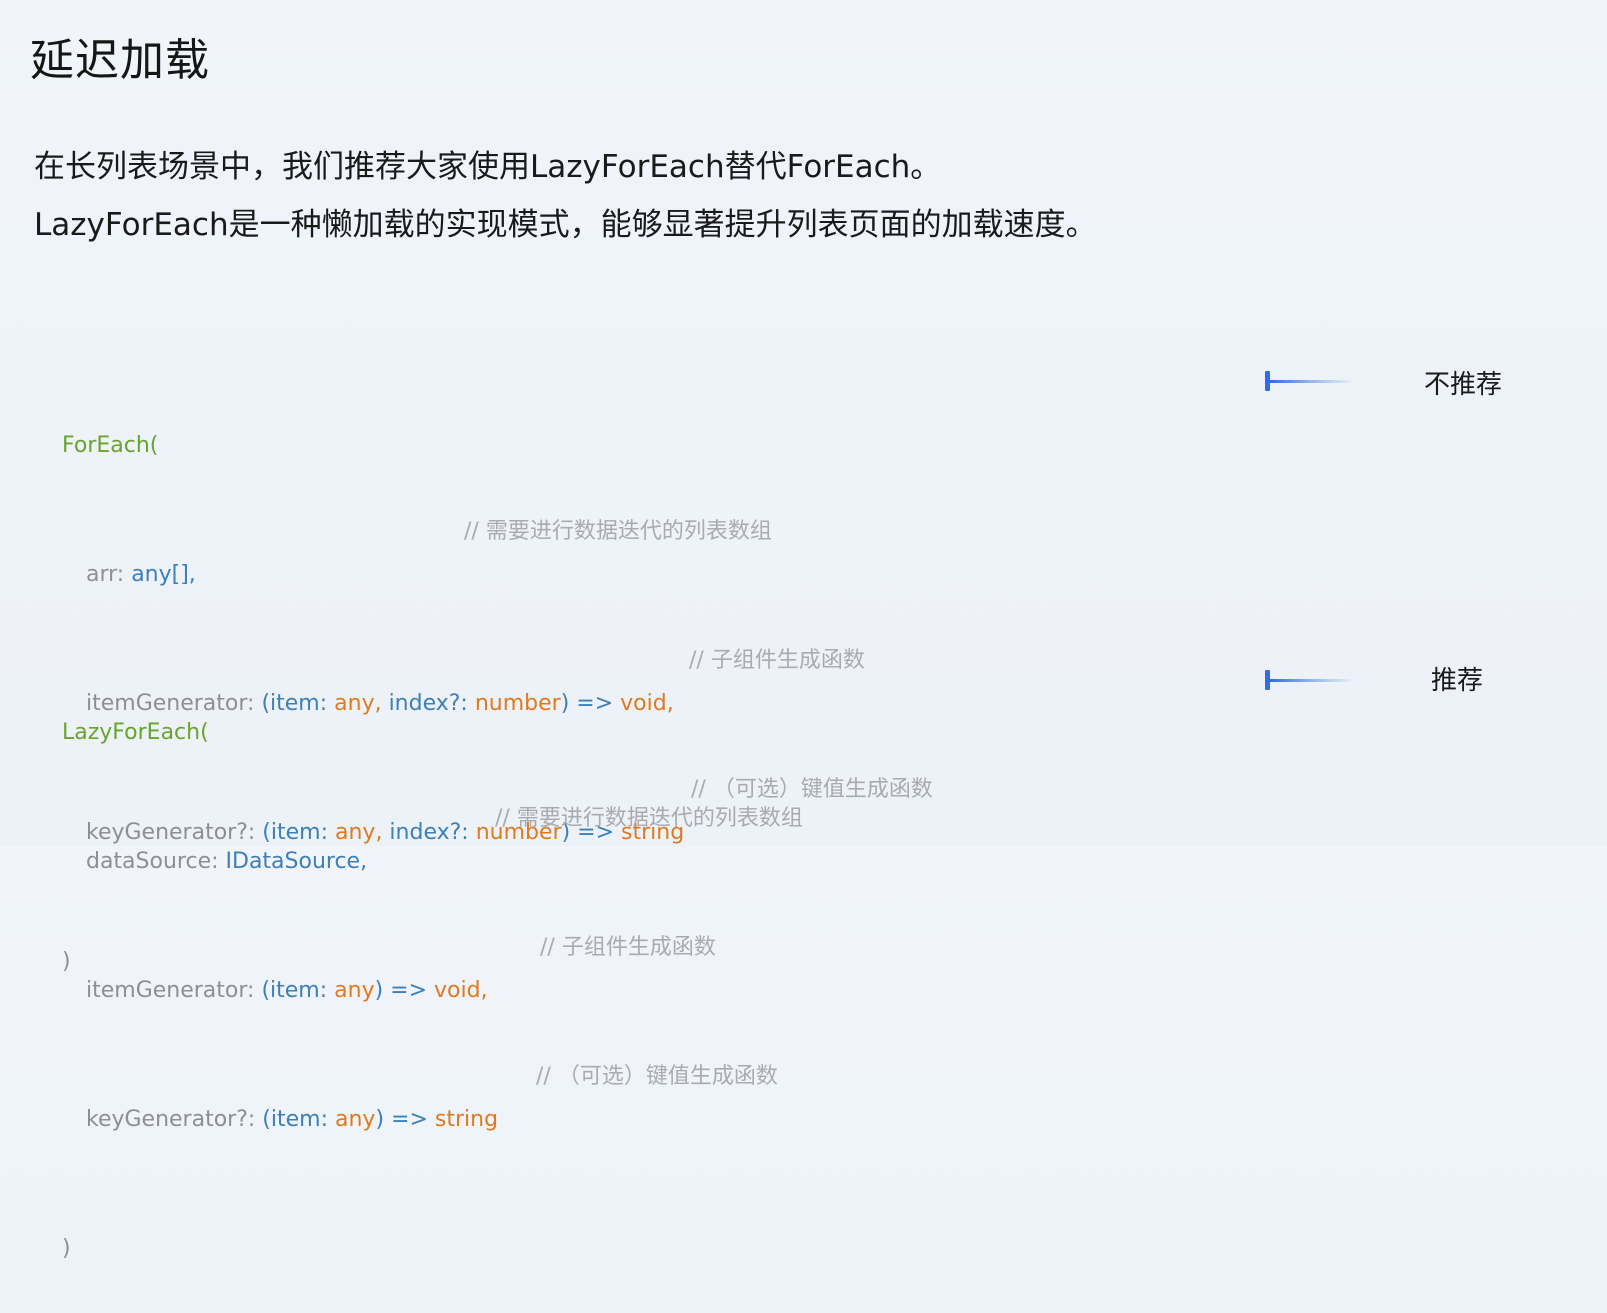 The height and width of the screenshot is (1313, 1607). What do you see at coordinates (174, 1119) in the screenshot?
I see `param-key-generator: keyGenerator?:` at bounding box center [174, 1119].